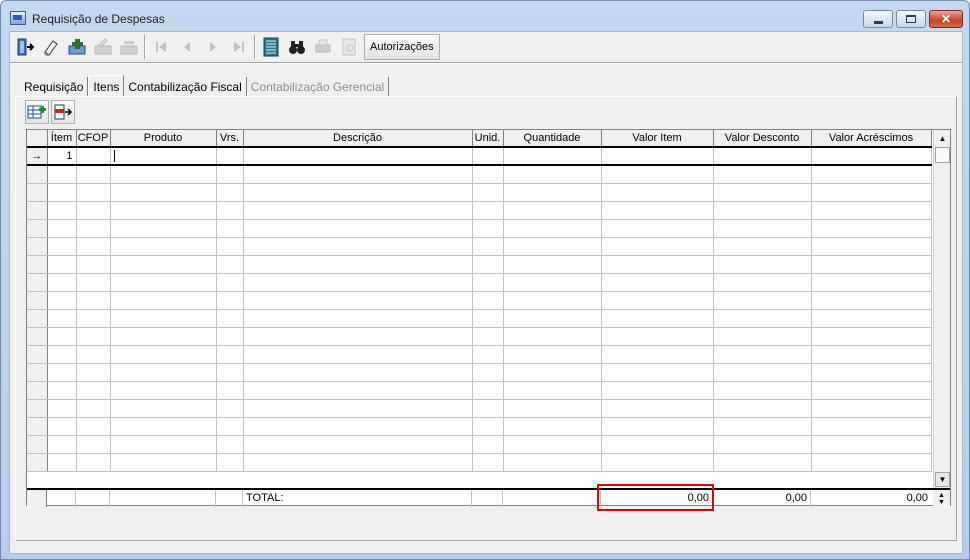 This screenshot has height=560, width=970. Describe the element at coordinates (871, 139) in the screenshot. I see `column-header-valor-acrescimos: Valor Acréscimos` at that location.